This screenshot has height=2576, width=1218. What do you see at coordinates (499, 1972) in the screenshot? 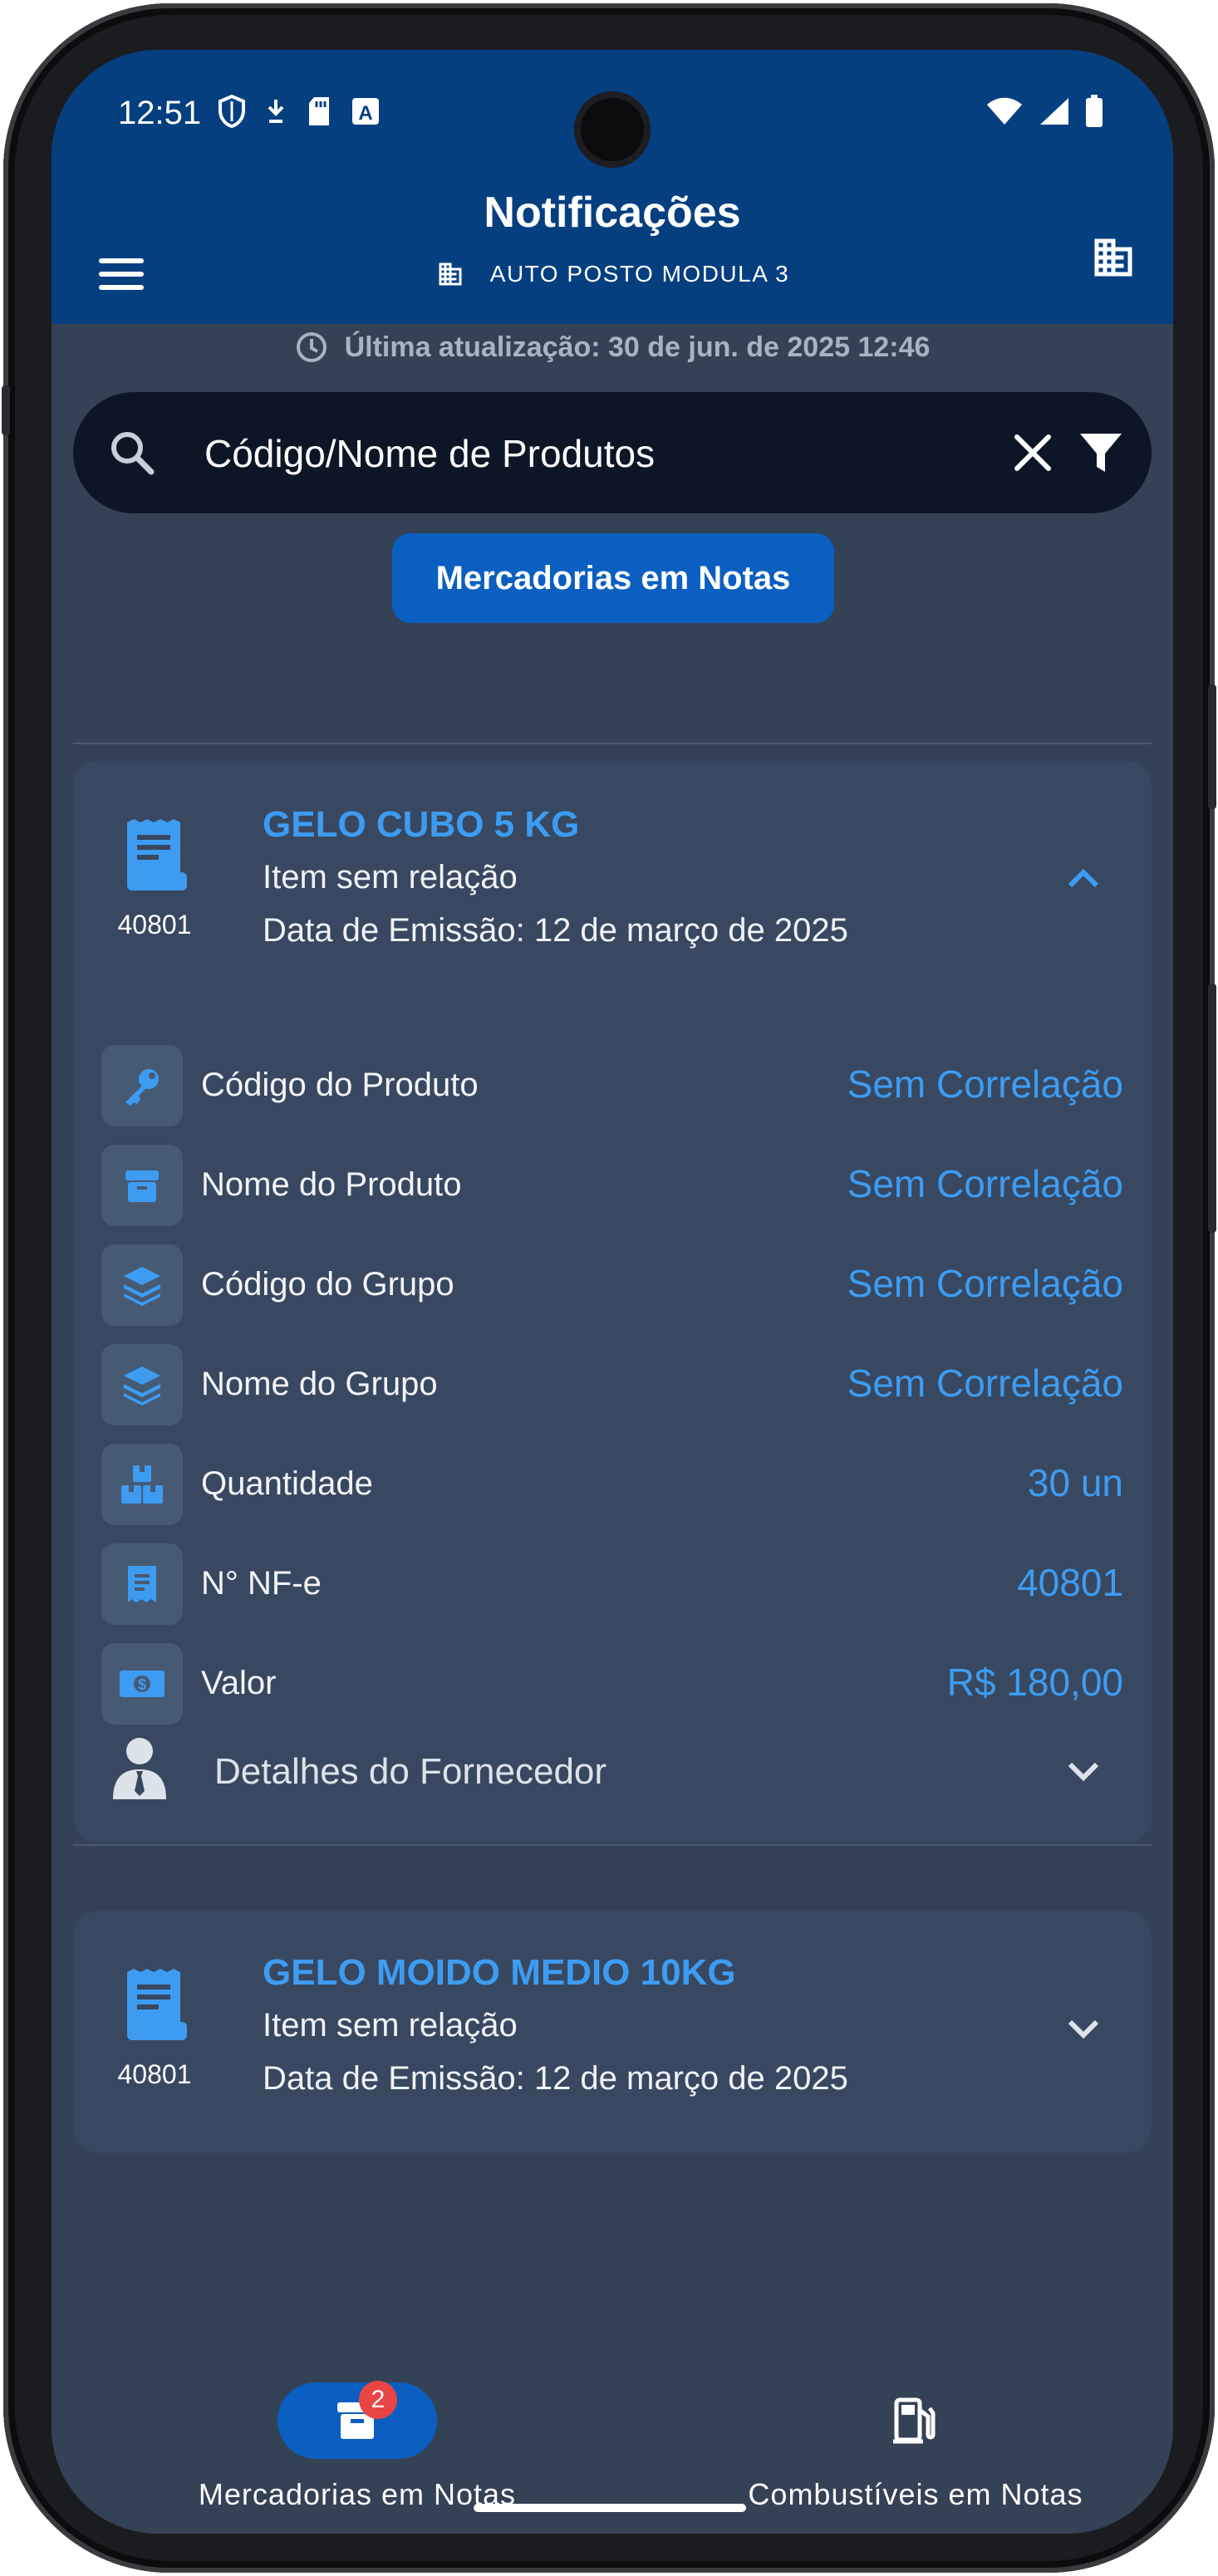
I see `product-title: GELO MOIDO MEDIO 10KG` at bounding box center [499, 1972].